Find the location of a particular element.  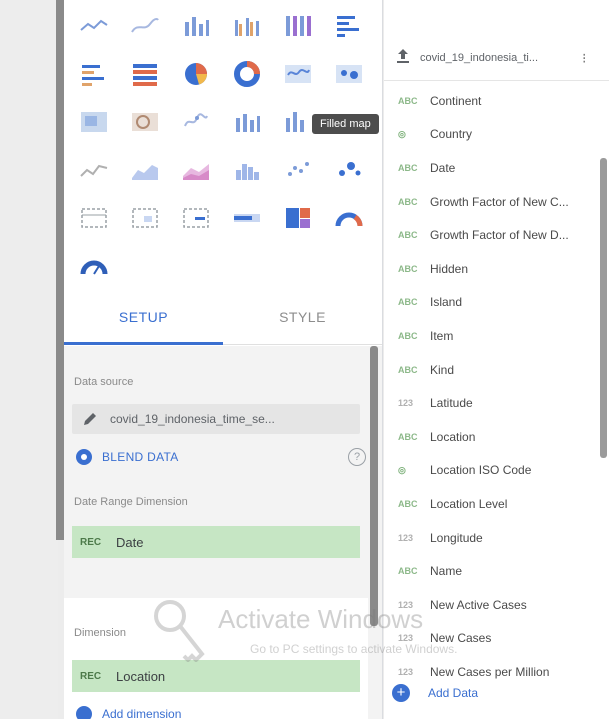

field-label: Location ISO Code is located at coordinates (481, 470).